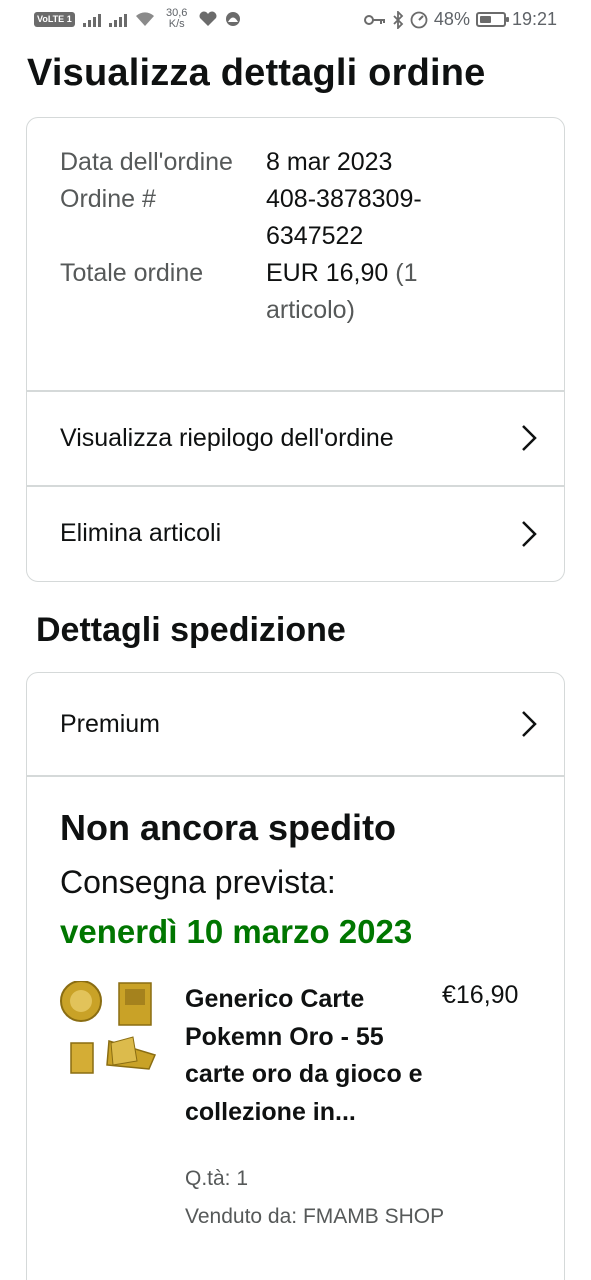  What do you see at coordinates (54, 19) in the screenshot?
I see `volte-badge: VoLTE 1` at bounding box center [54, 19].